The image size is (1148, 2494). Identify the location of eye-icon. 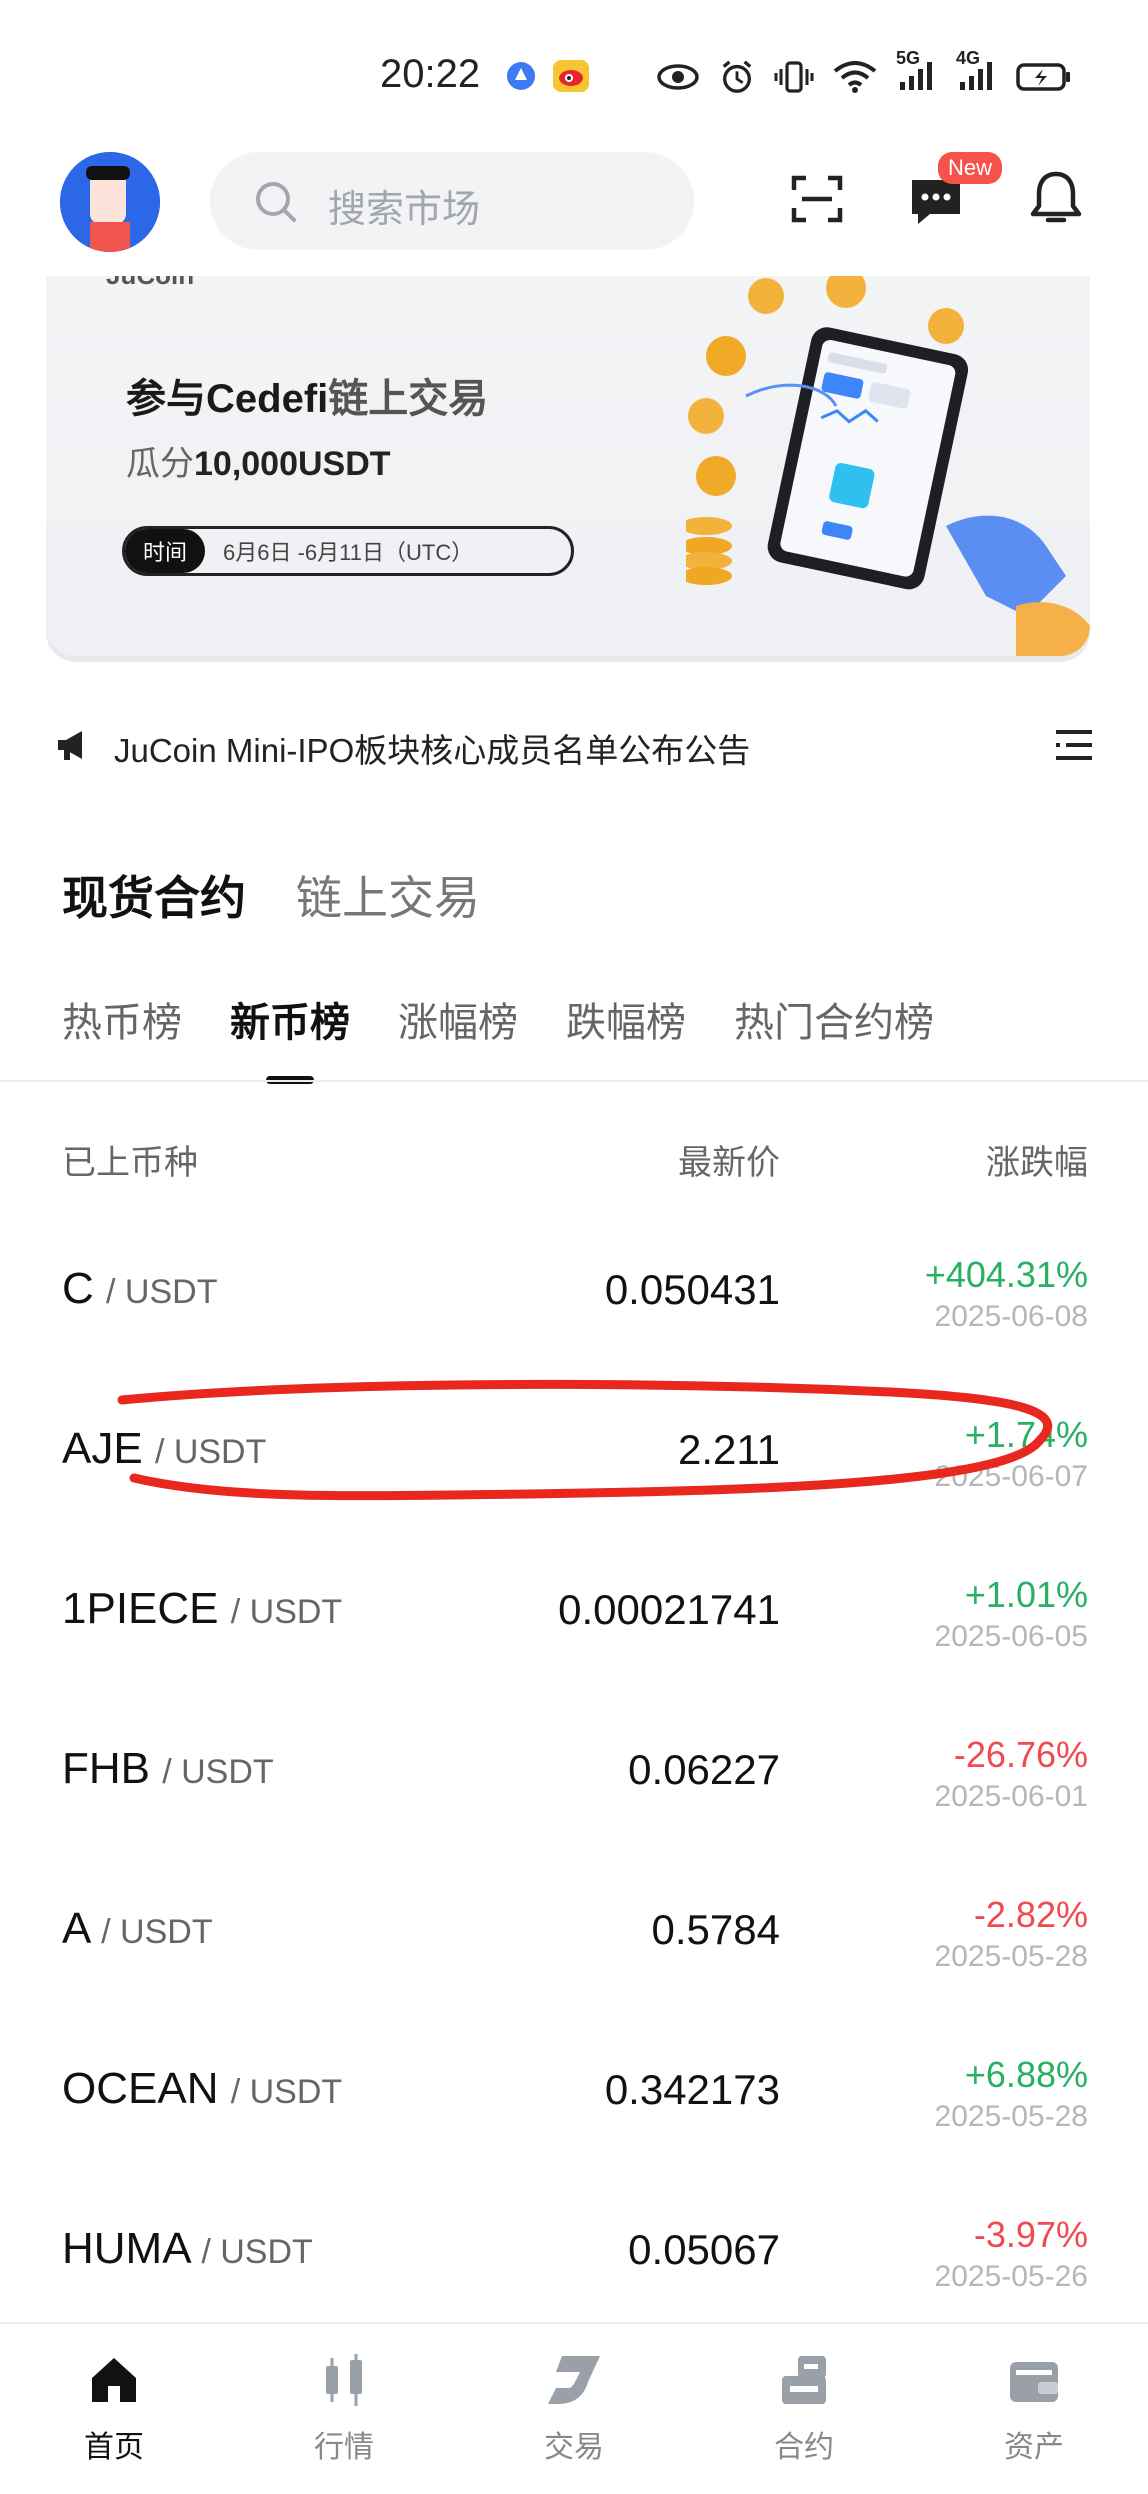
(678, 76).